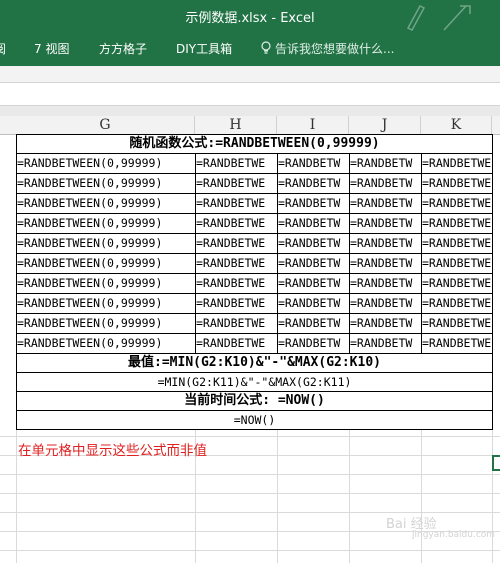 The height and width of the screenshot is (563, 500). I want to click on cell-k3: =RANDBETWE, so click(457, 183).